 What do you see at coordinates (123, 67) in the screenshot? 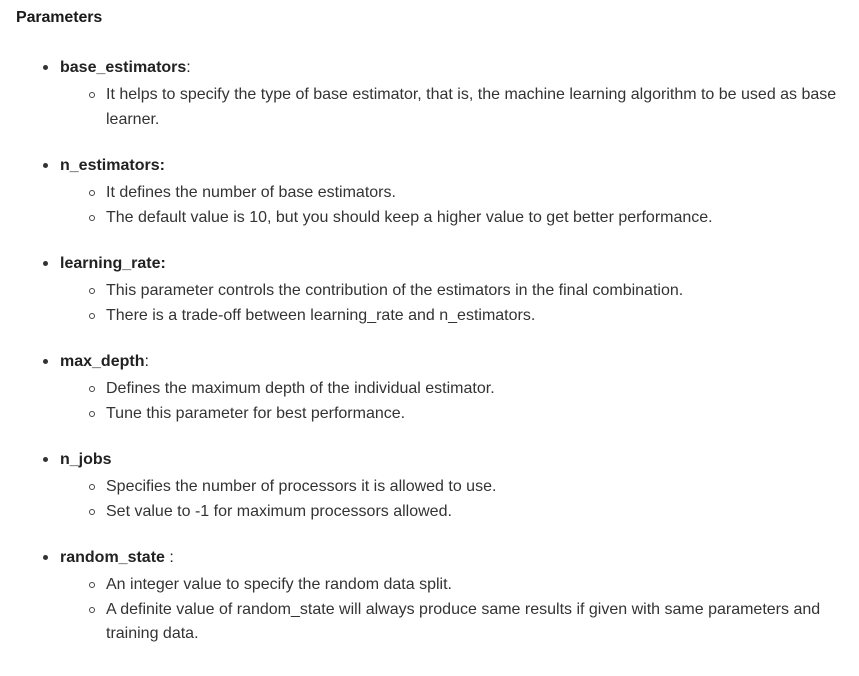
I see `parameter-name: base_estimators` at bounding box center [123, 67].